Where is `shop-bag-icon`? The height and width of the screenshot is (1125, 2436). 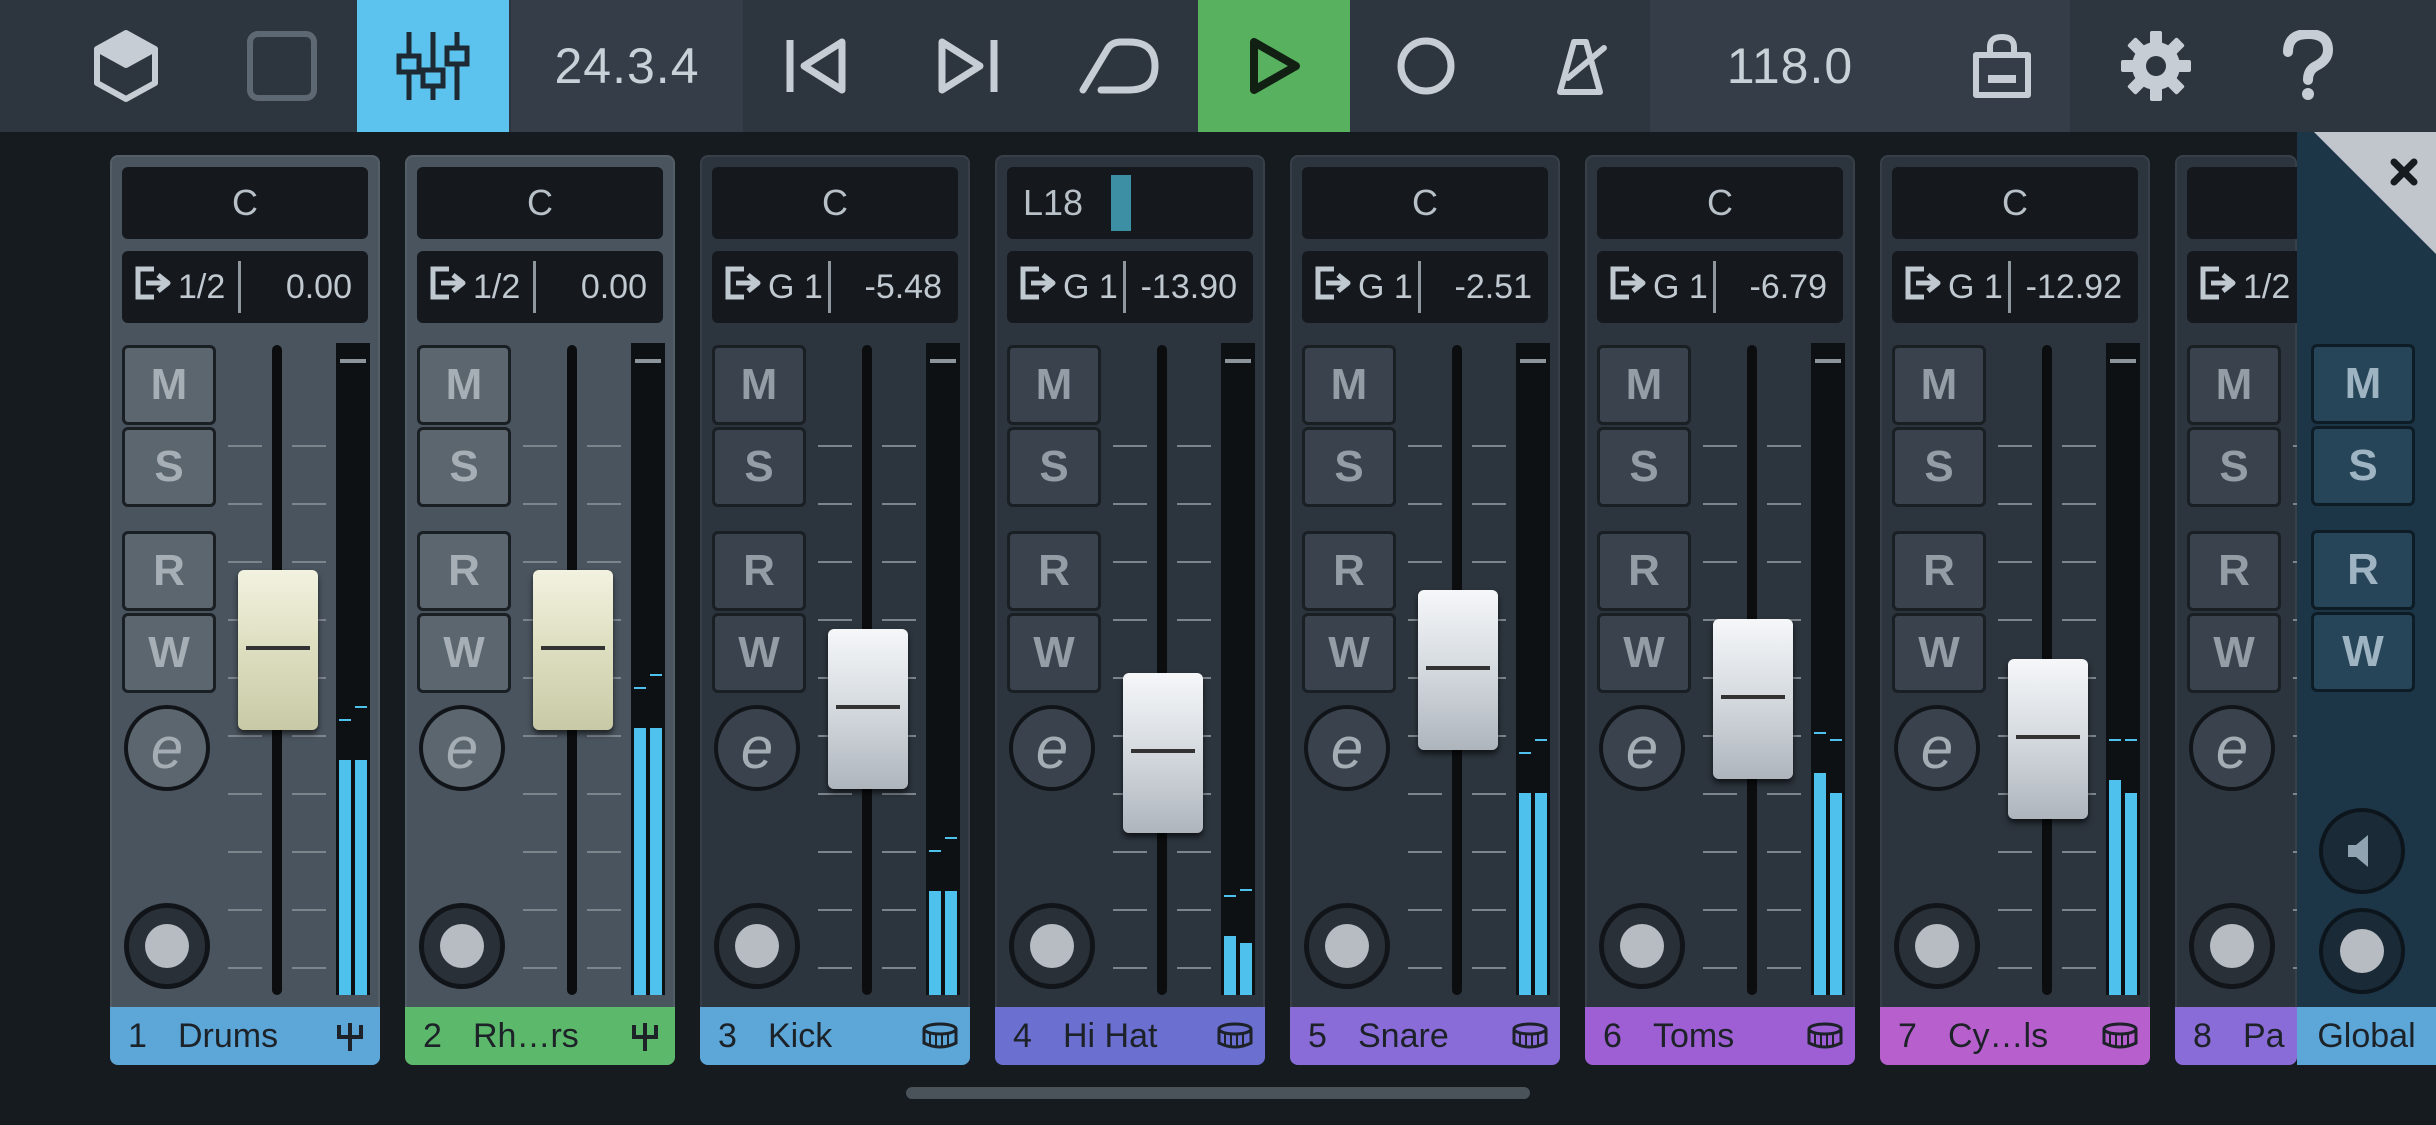 shop-bag-icon is located at coordinates (2002, 66).